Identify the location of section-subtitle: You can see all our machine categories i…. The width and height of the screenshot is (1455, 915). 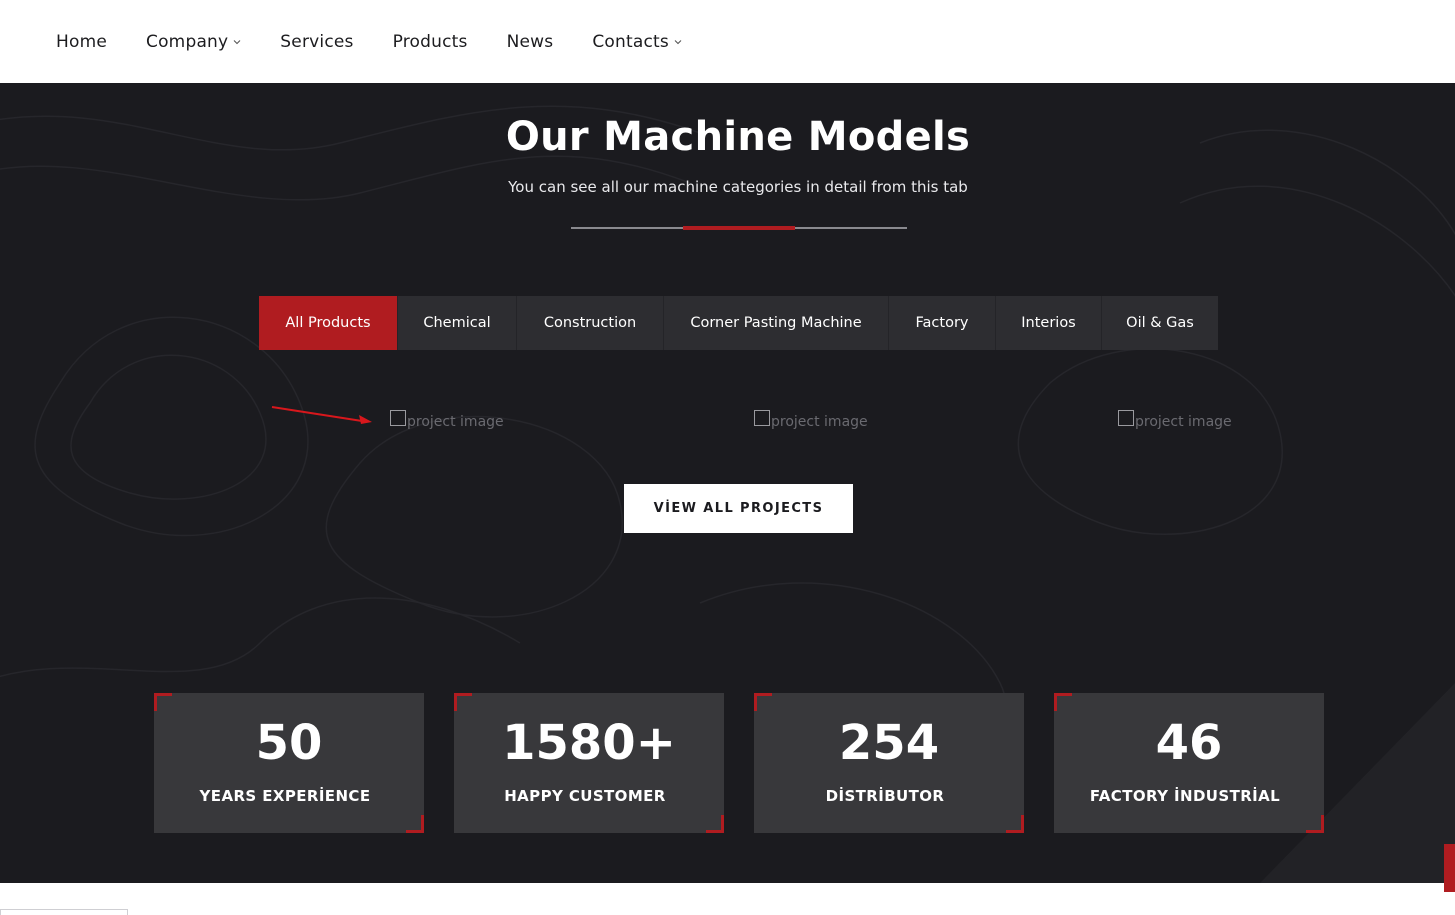
(738, 187).